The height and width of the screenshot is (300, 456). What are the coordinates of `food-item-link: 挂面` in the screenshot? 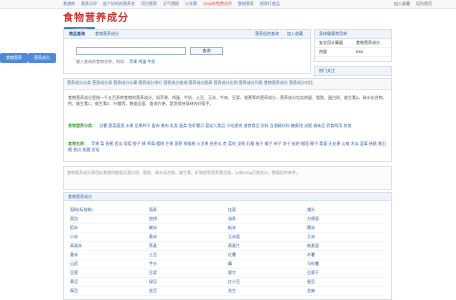 It's located at (267, 210).